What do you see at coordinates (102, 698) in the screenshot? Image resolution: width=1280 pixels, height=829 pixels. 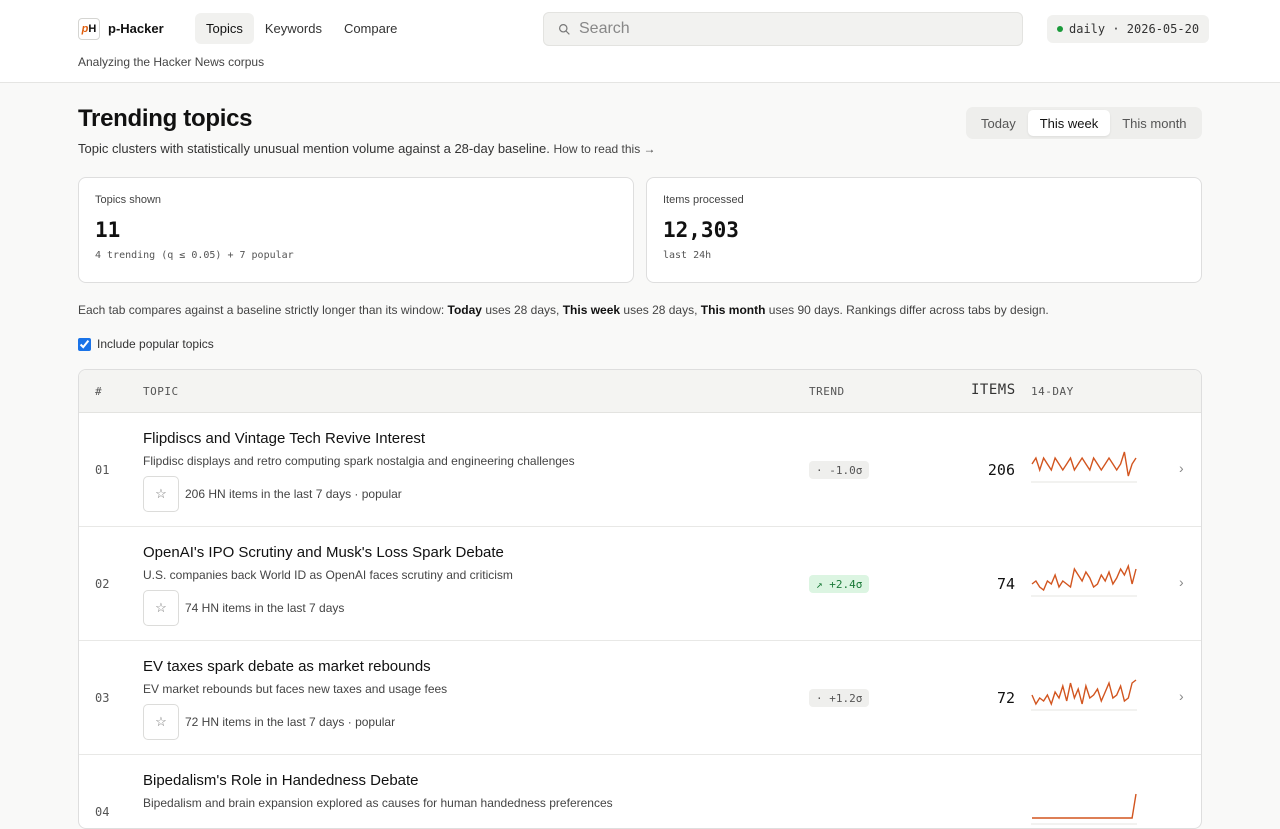 I see `row-rank: 03` at bounding box center [102, 698].